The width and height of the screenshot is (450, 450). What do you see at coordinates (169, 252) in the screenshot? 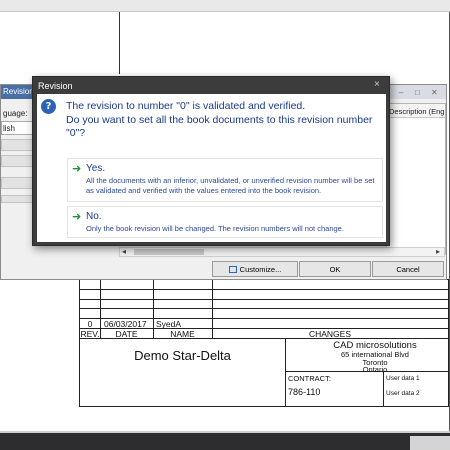
I see `scrollbar-thumb` at bounding box center [169, 252].